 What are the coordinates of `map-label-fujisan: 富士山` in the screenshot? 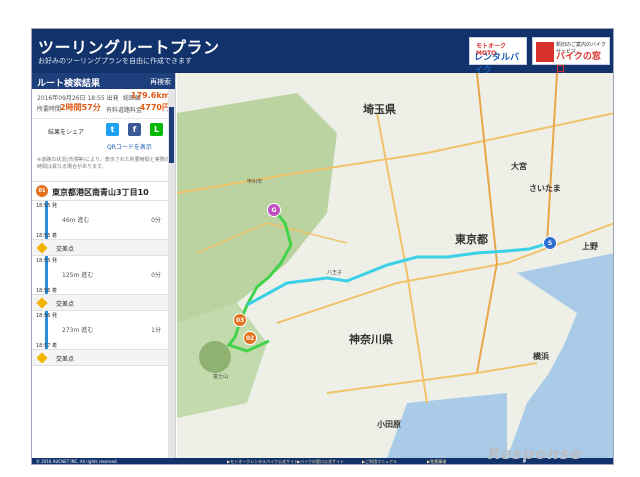 It's located at (221, 377).